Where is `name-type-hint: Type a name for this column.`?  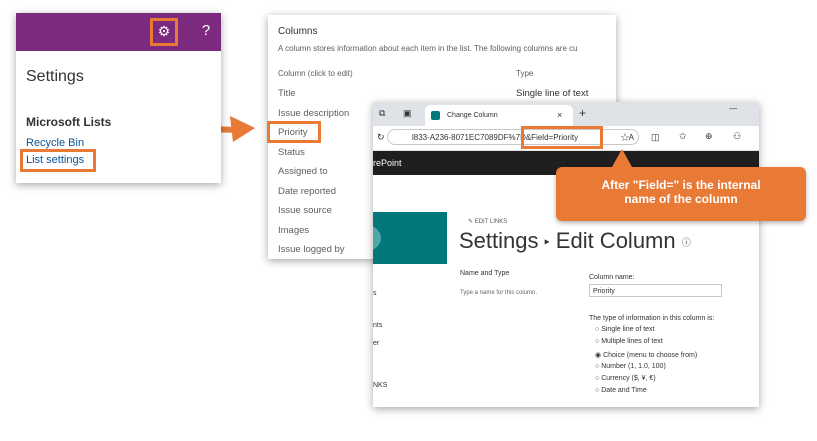
name-type-hint: Type a name for this column. is located at coordinates (499, 293).